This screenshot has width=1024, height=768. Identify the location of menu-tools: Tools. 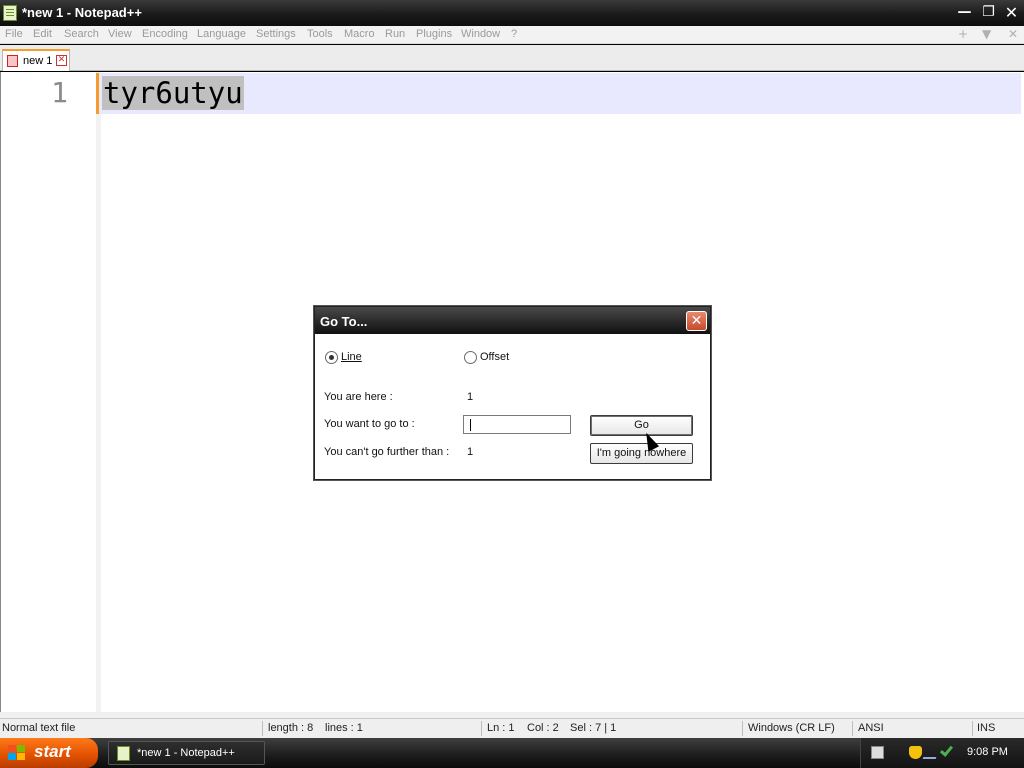
(320, 34).